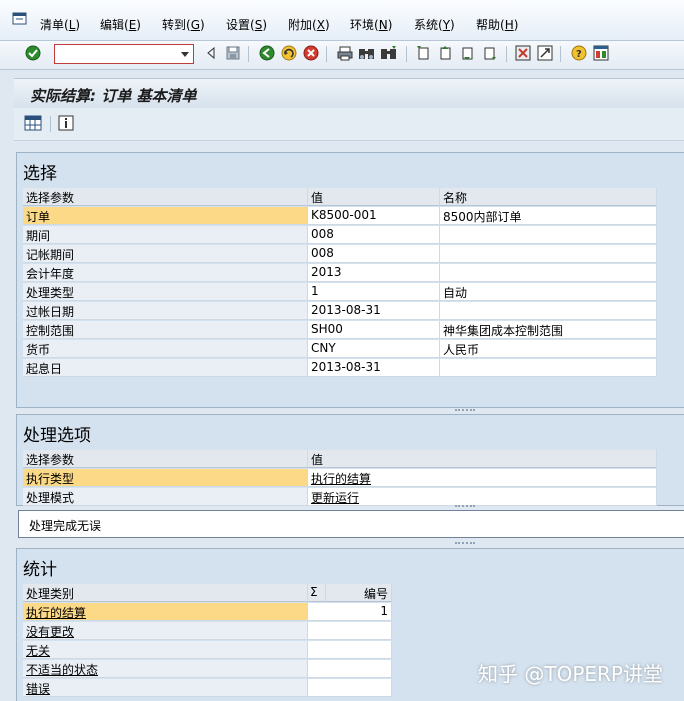 The height and width of the screenshot is (701, 684). What do you see at coordinates (165, 273) in the screenshot?
I see `row-param: 会计年度` at bounding box center [165, 273].